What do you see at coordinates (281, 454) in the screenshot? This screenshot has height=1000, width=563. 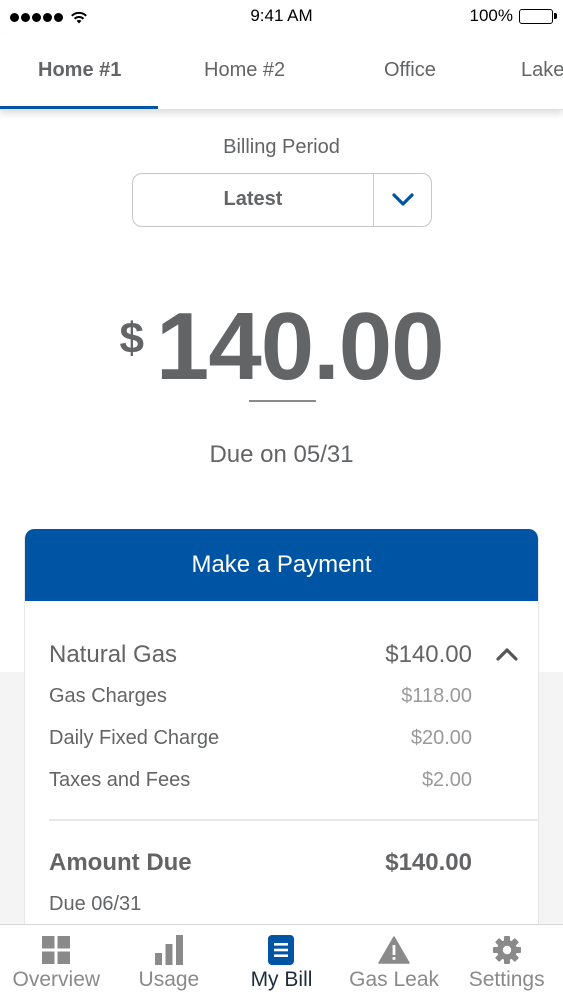 I see `due-date-text: Due on 05/31` at bounding box center [281, 454].